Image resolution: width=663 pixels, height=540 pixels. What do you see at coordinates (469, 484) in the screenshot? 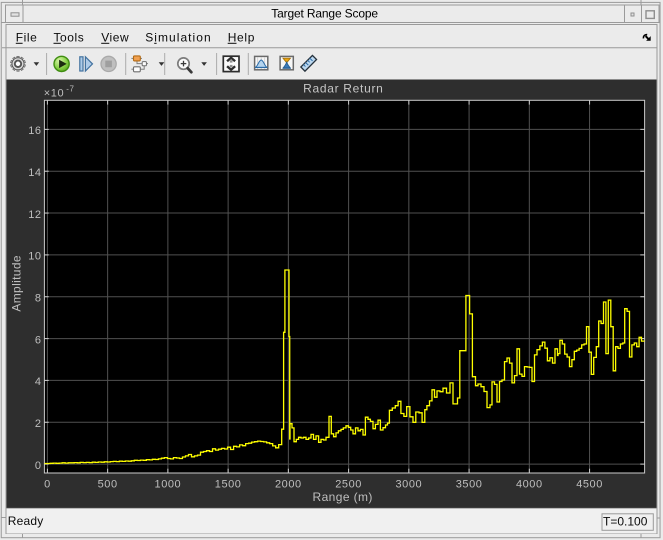
I see `svg-text: 3500` at bounding box center [469, 484].